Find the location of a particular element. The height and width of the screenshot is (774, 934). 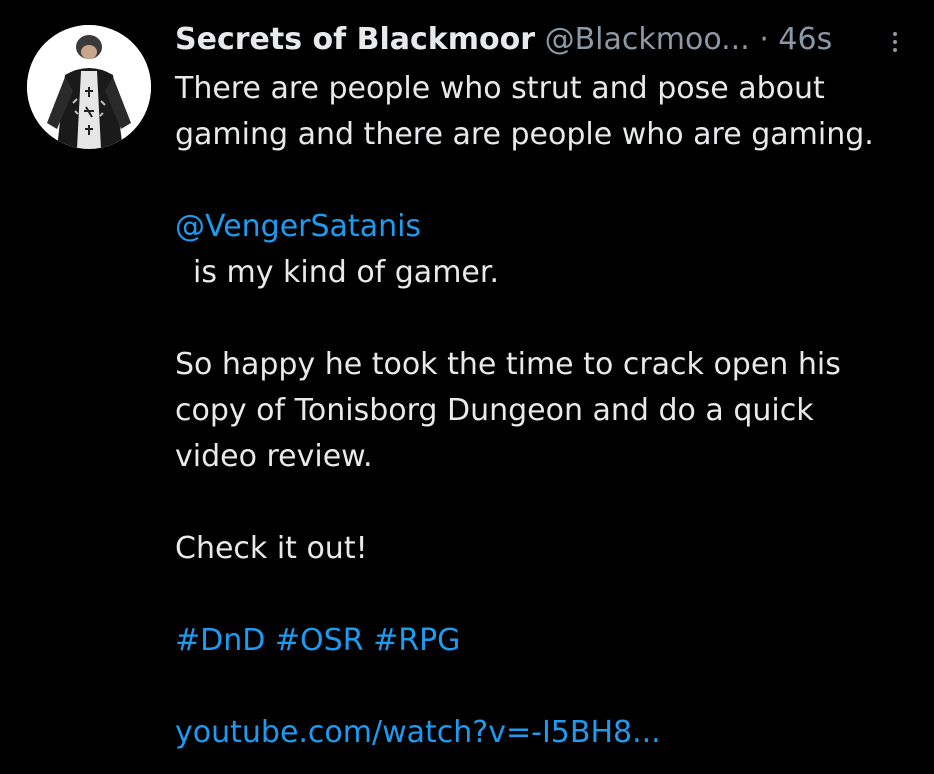

avatar-hooded-figure-icon is located at coordinates (89, 87).